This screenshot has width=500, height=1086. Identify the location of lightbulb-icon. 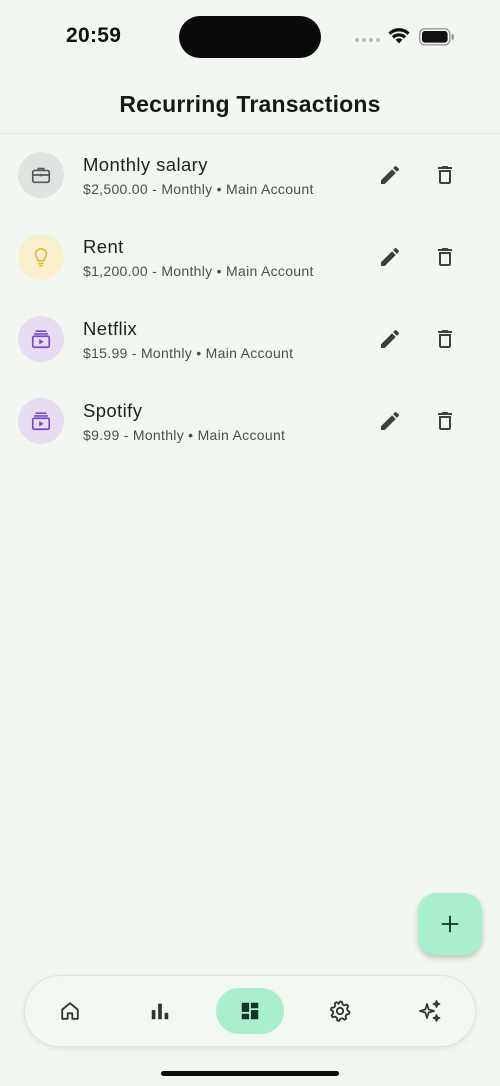
(41, 257).